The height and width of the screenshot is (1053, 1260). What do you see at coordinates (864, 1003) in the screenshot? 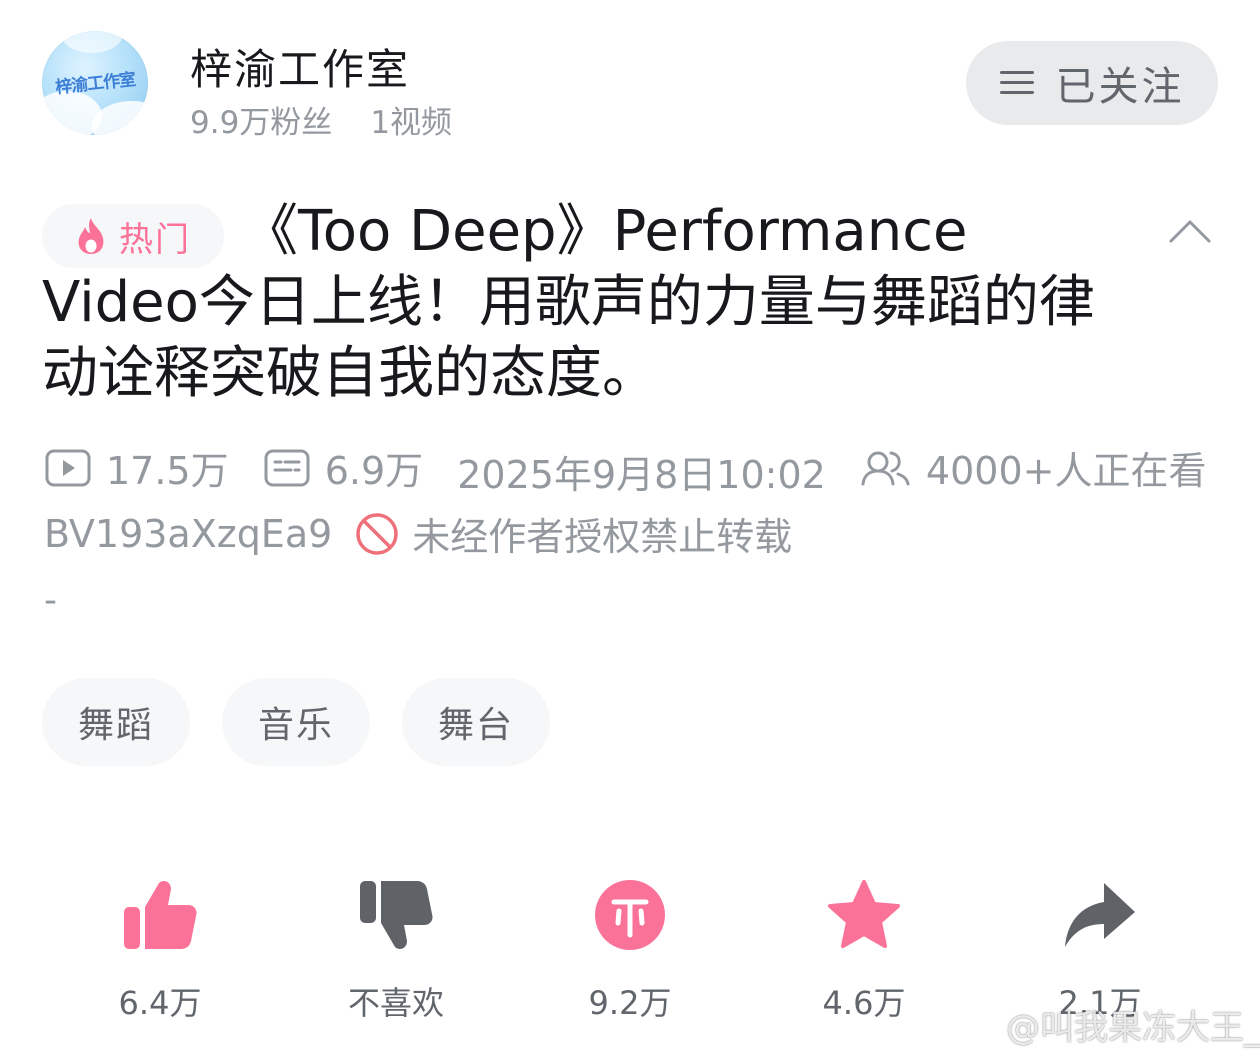
I see `favorite-count: 4.6万` at bounding box center [864, 1003].